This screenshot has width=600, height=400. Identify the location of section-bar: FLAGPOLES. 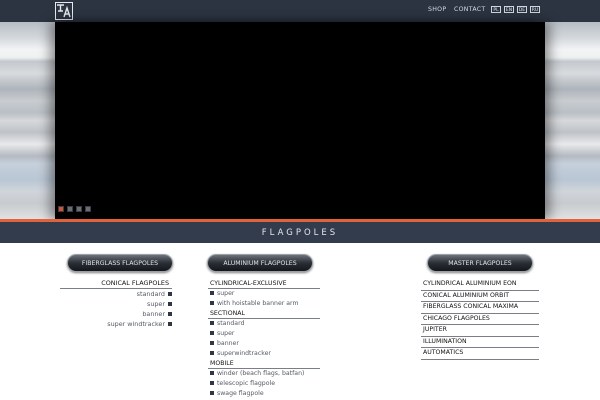
(300, 232).